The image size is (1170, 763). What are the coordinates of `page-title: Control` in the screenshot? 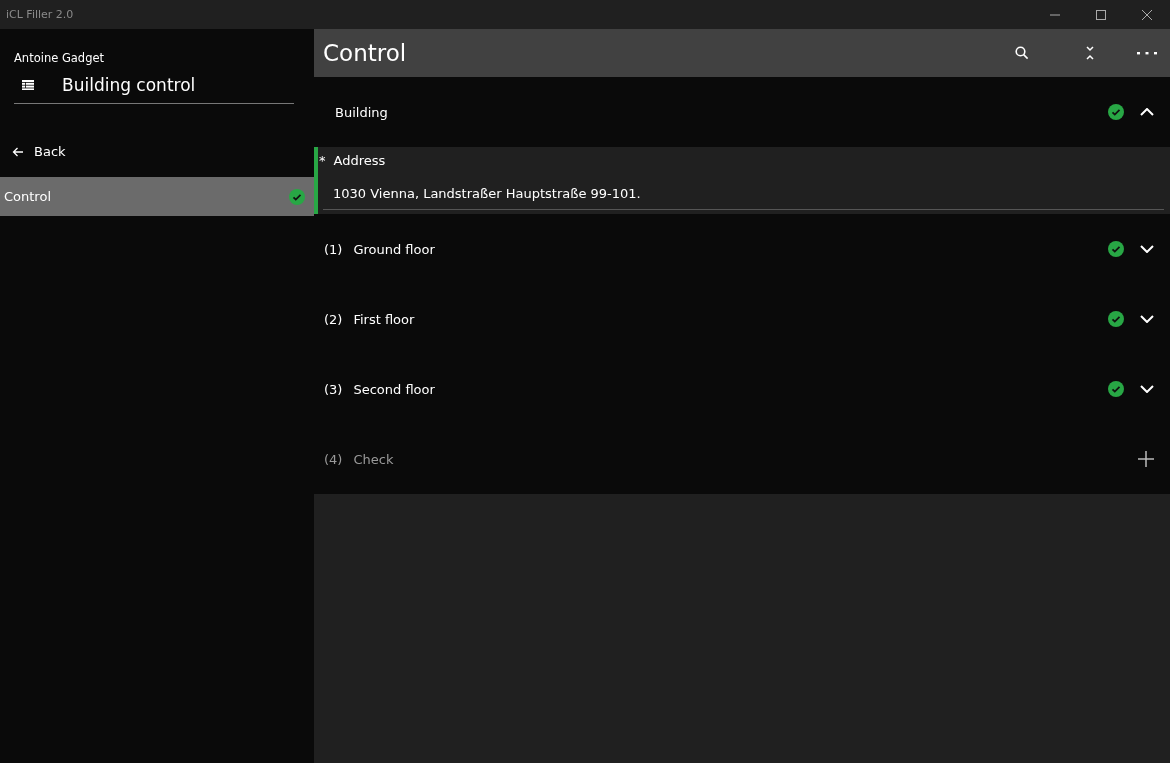 It's located at (365, 53).